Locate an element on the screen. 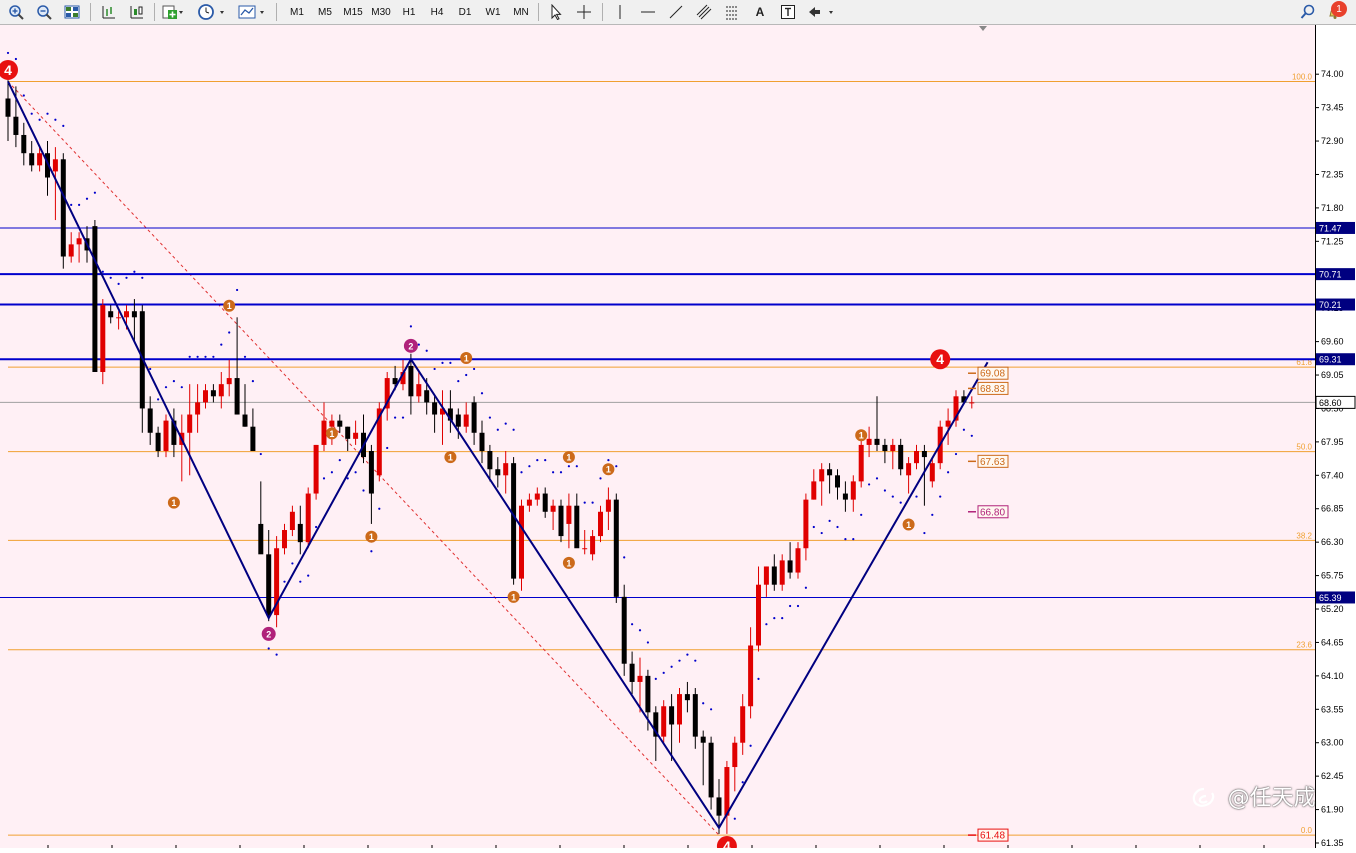  timeframe-button-m30: M30 is located at coordinates (381, 12).